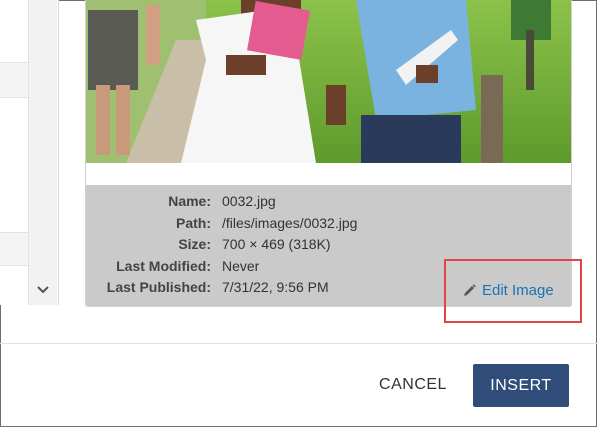  Describe the element at coordinates (470, 289) in the screenshot. I see `pencil-icon` at that location.